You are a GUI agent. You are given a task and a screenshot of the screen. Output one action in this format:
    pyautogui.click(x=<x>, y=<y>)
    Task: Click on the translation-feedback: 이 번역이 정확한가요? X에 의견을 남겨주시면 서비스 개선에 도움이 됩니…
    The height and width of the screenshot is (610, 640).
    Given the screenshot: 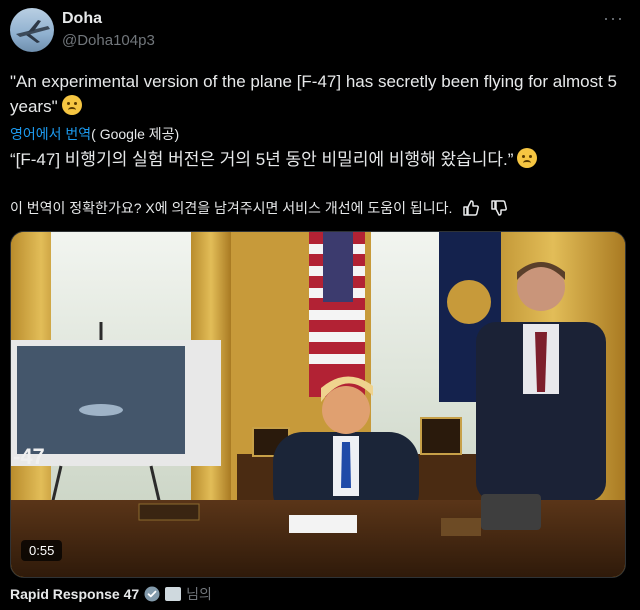 What is the action you would take?
    pyautogui.click(x=259, y=208)
    